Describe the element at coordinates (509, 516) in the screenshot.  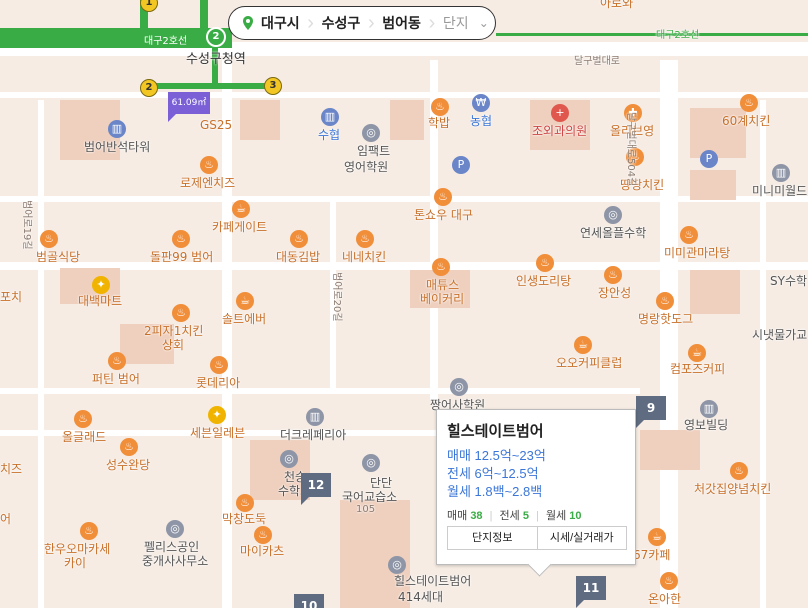
I see `jeonse-count-label: 전세` at that location.